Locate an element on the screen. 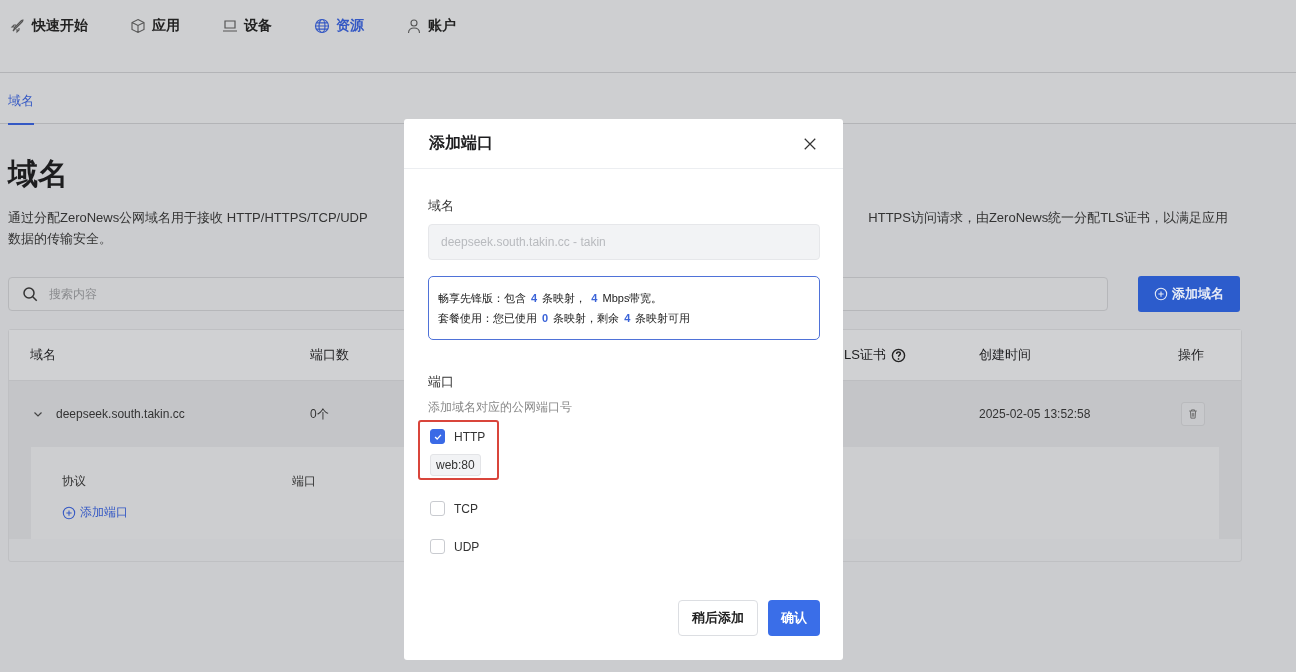 This screenshot has width=1296, height=672. column-header: 端口数 is located at coordinates (329, 355).